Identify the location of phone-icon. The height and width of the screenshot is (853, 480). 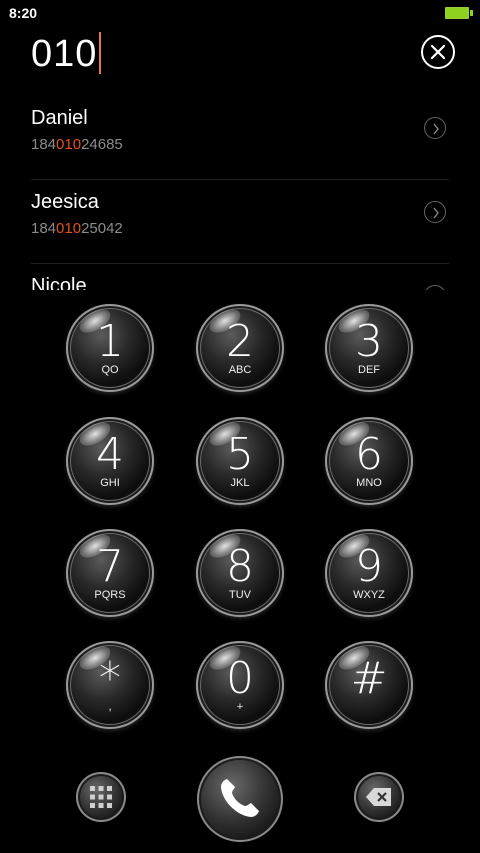
(240, 798).